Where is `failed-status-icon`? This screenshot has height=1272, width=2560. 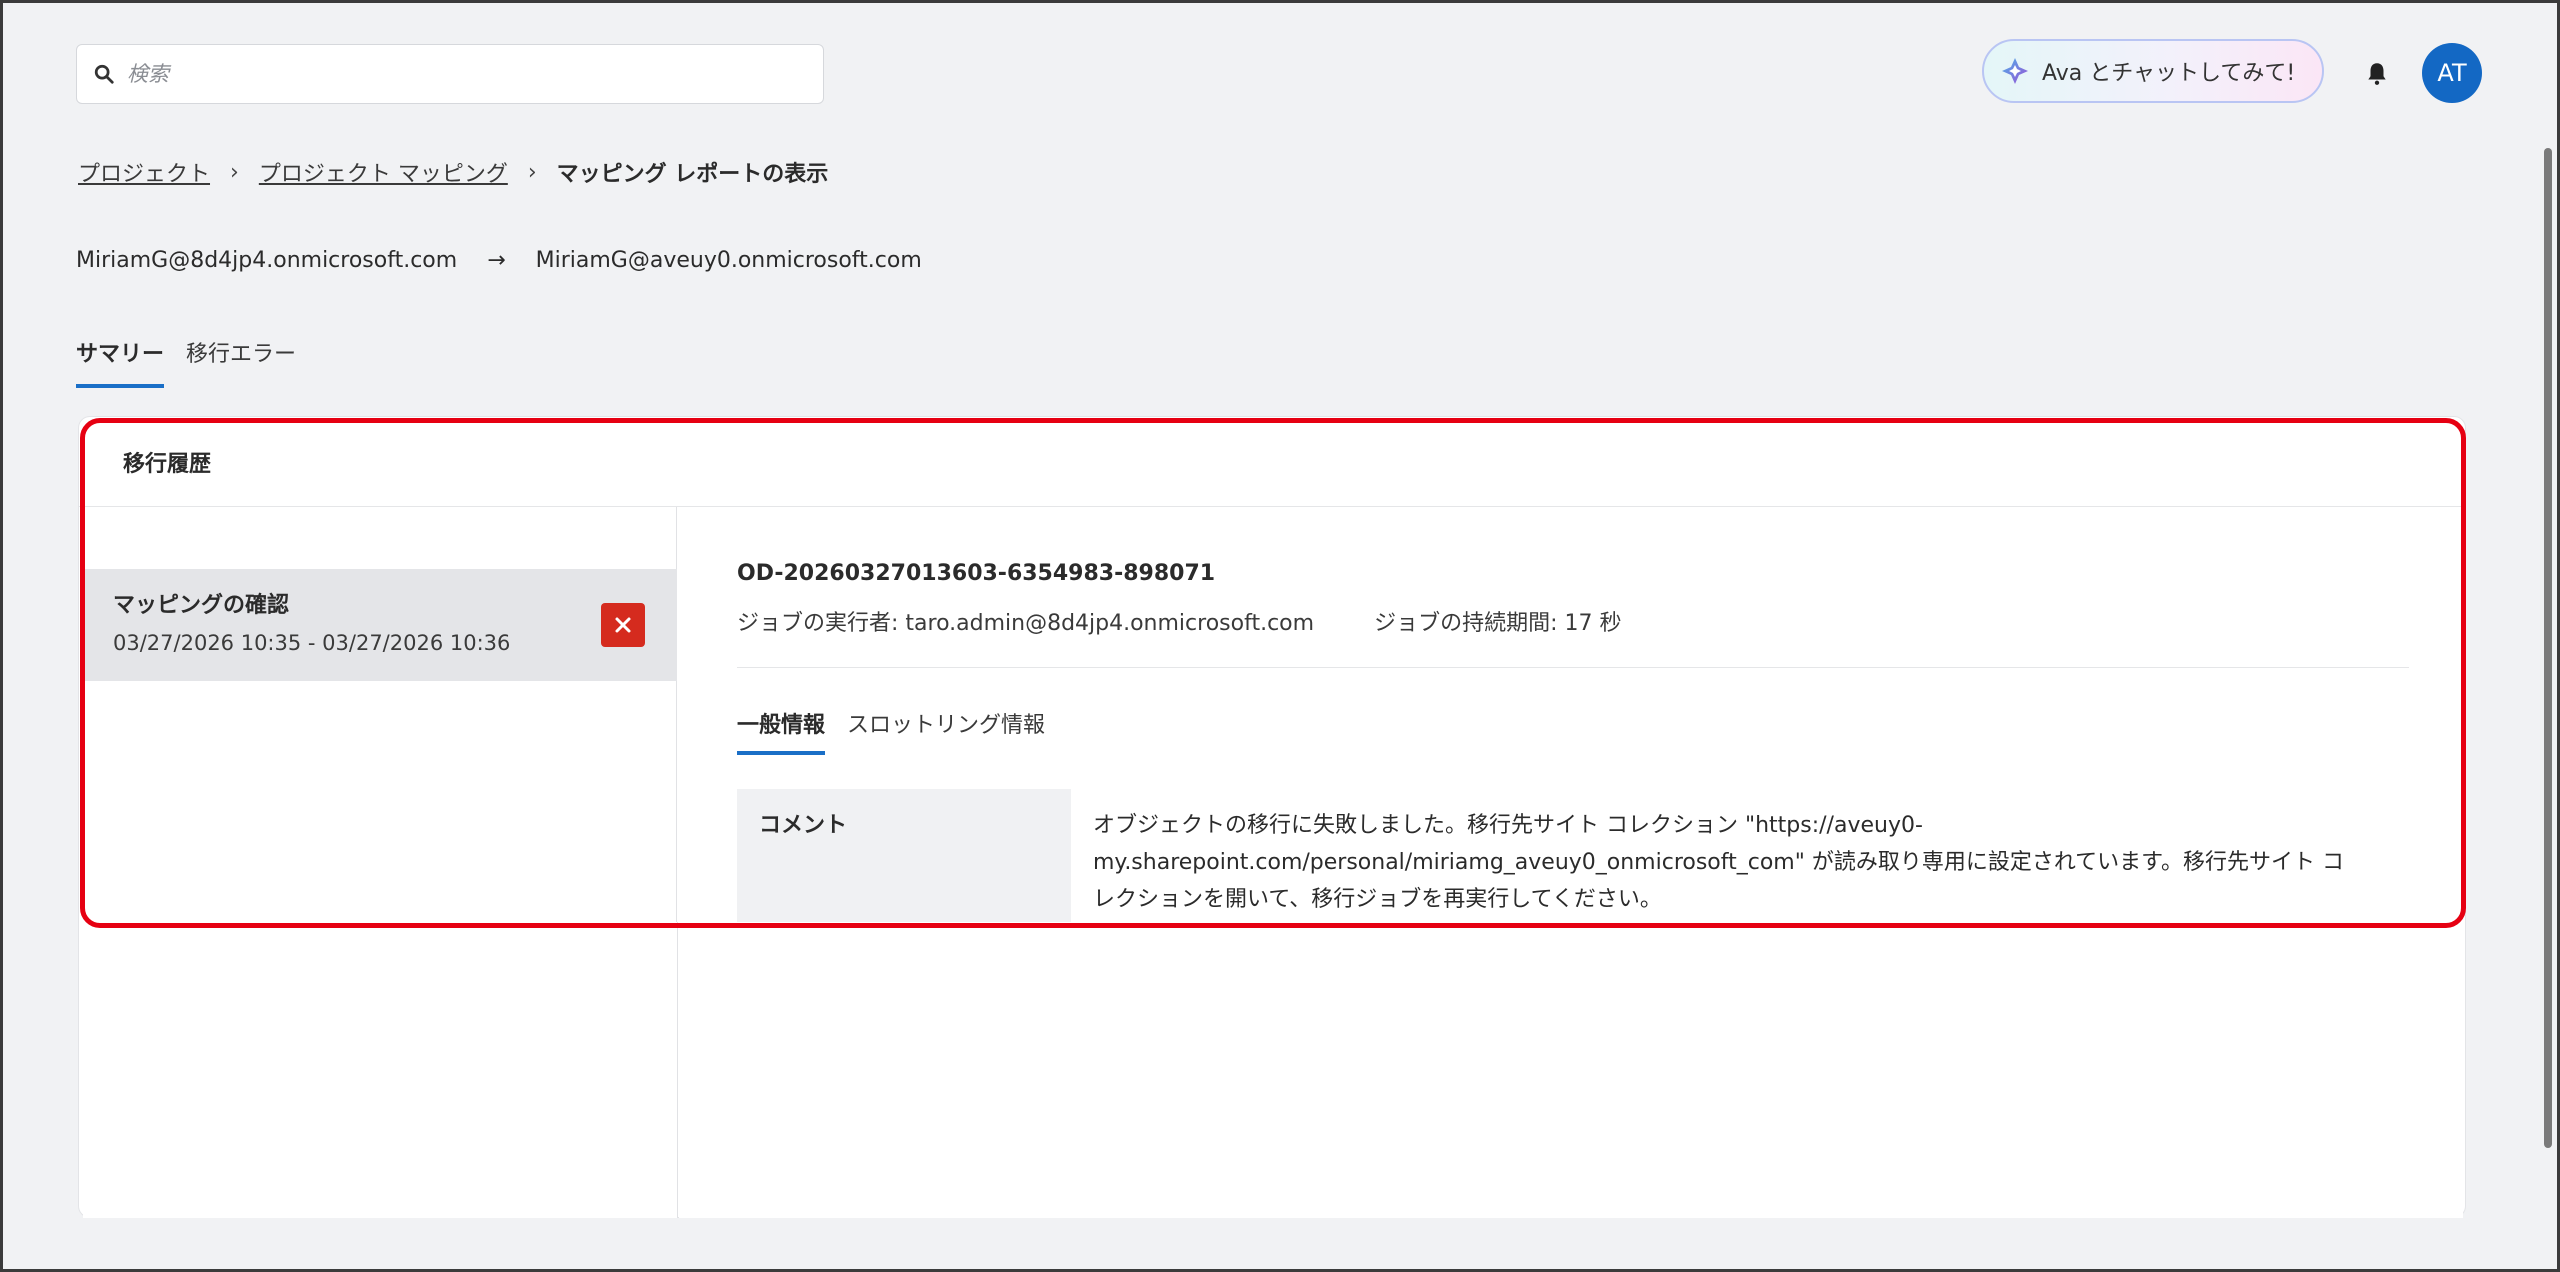
failed-status-icon is located at coordinates (623, 625).